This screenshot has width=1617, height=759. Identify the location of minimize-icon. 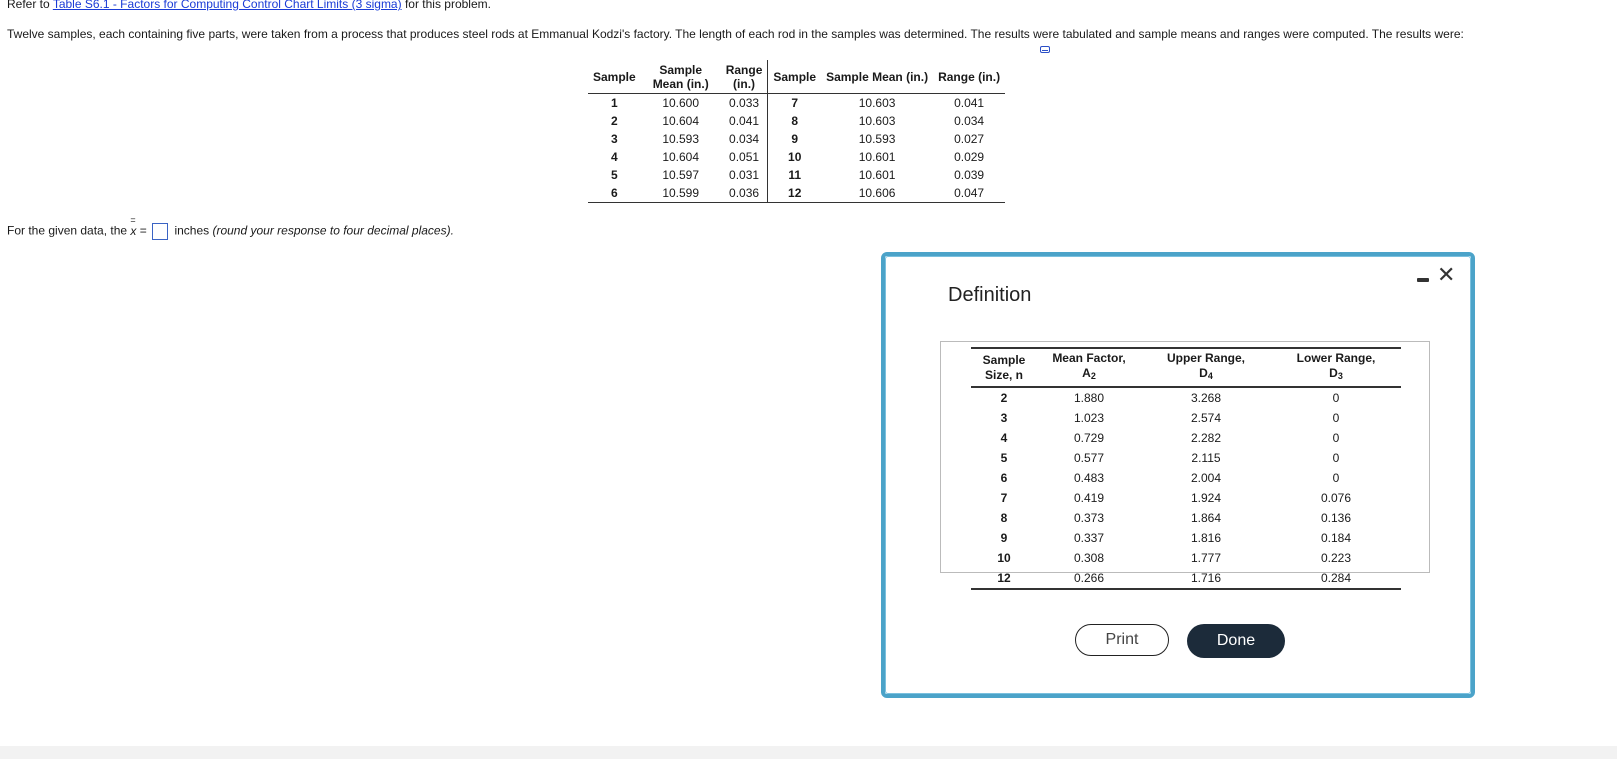
(1423, 280).